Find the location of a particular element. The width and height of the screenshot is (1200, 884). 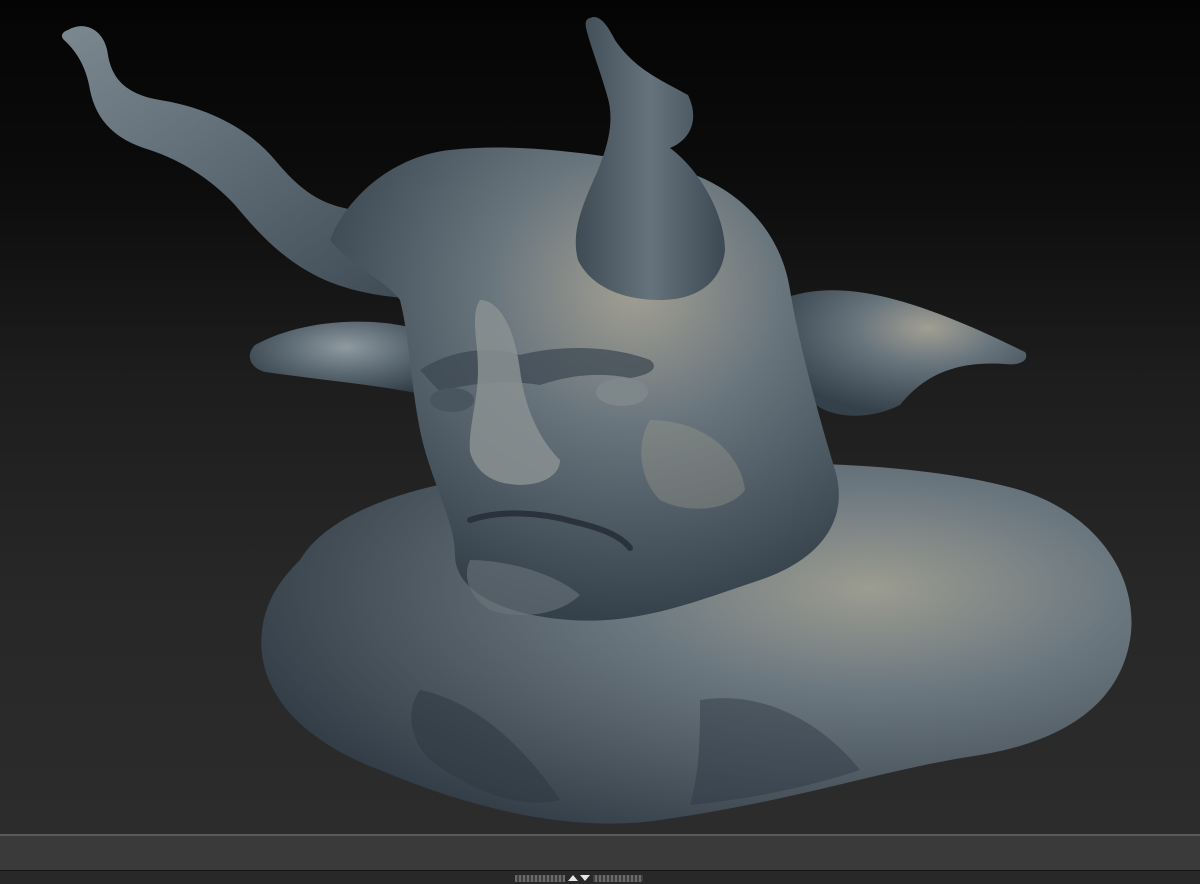

model-right-eye is located at coordinates (622, 392).